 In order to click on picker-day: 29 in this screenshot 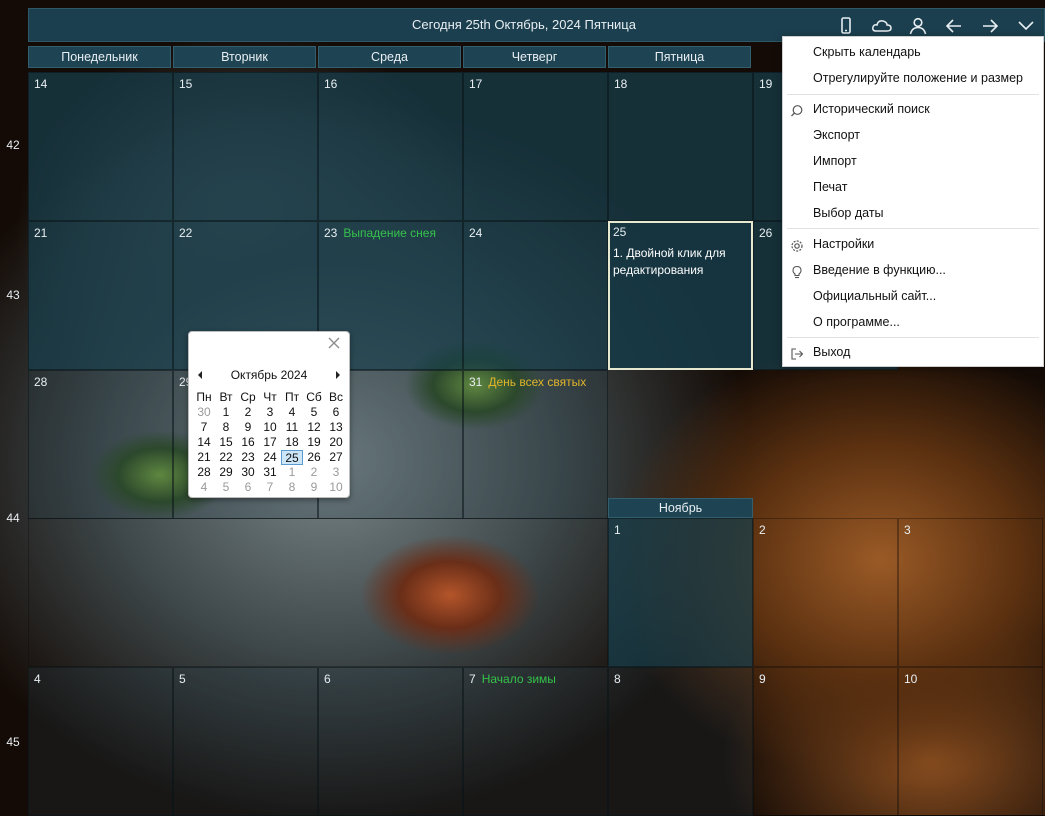, I will do `click(226, 472)`.